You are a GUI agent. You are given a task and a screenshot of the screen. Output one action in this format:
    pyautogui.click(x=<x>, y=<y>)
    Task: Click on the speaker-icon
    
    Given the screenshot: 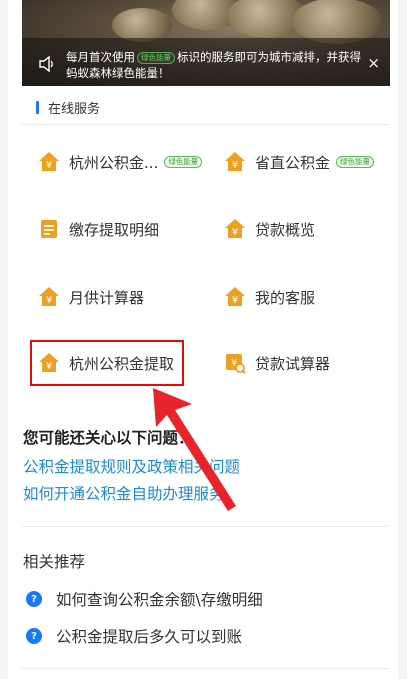 What is the action you would take?
    pyautogui.click(x=46, y=64)
    